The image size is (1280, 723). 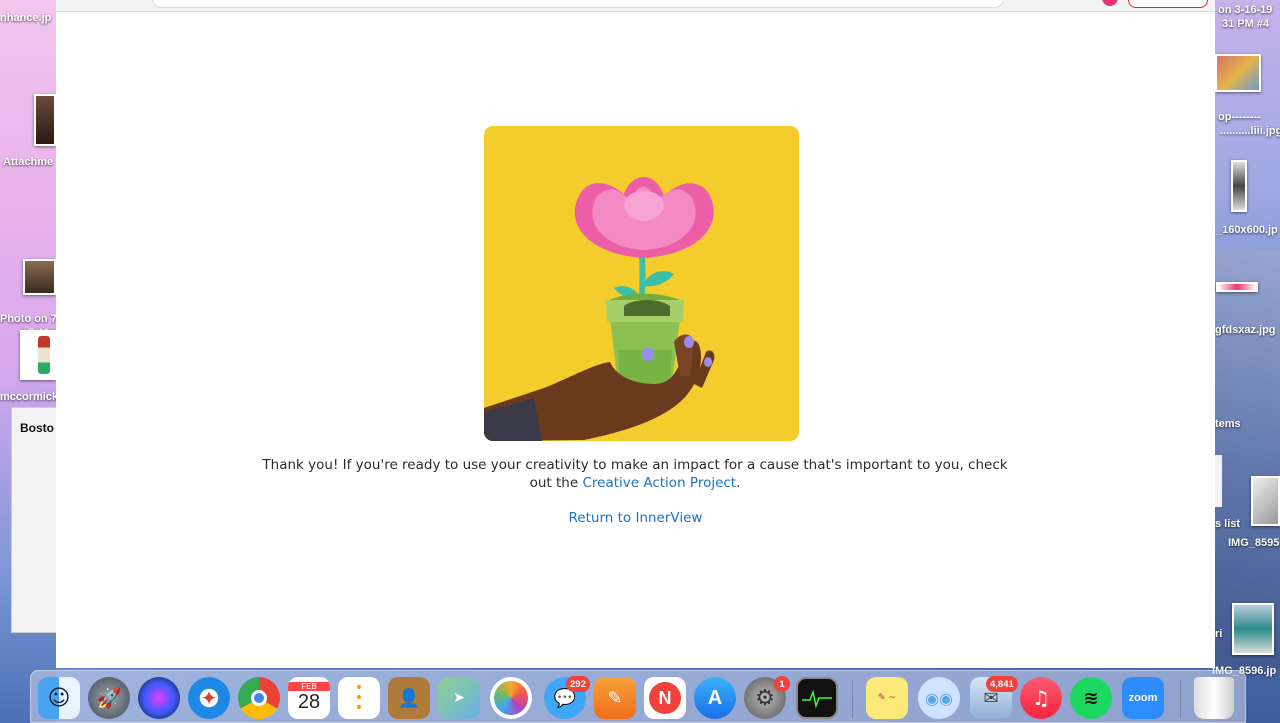 I want to click on zoom-icon: zoom, so click(x=1143, y=698).